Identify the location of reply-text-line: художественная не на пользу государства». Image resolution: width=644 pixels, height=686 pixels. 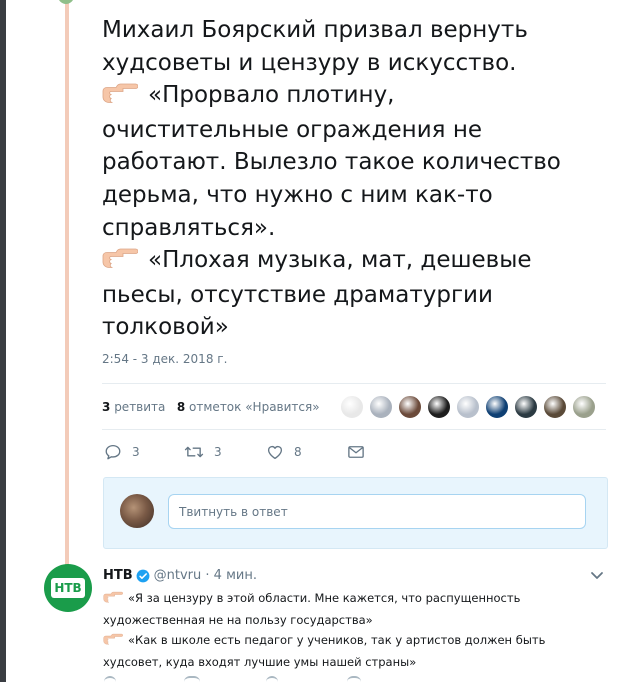
(238, 619).